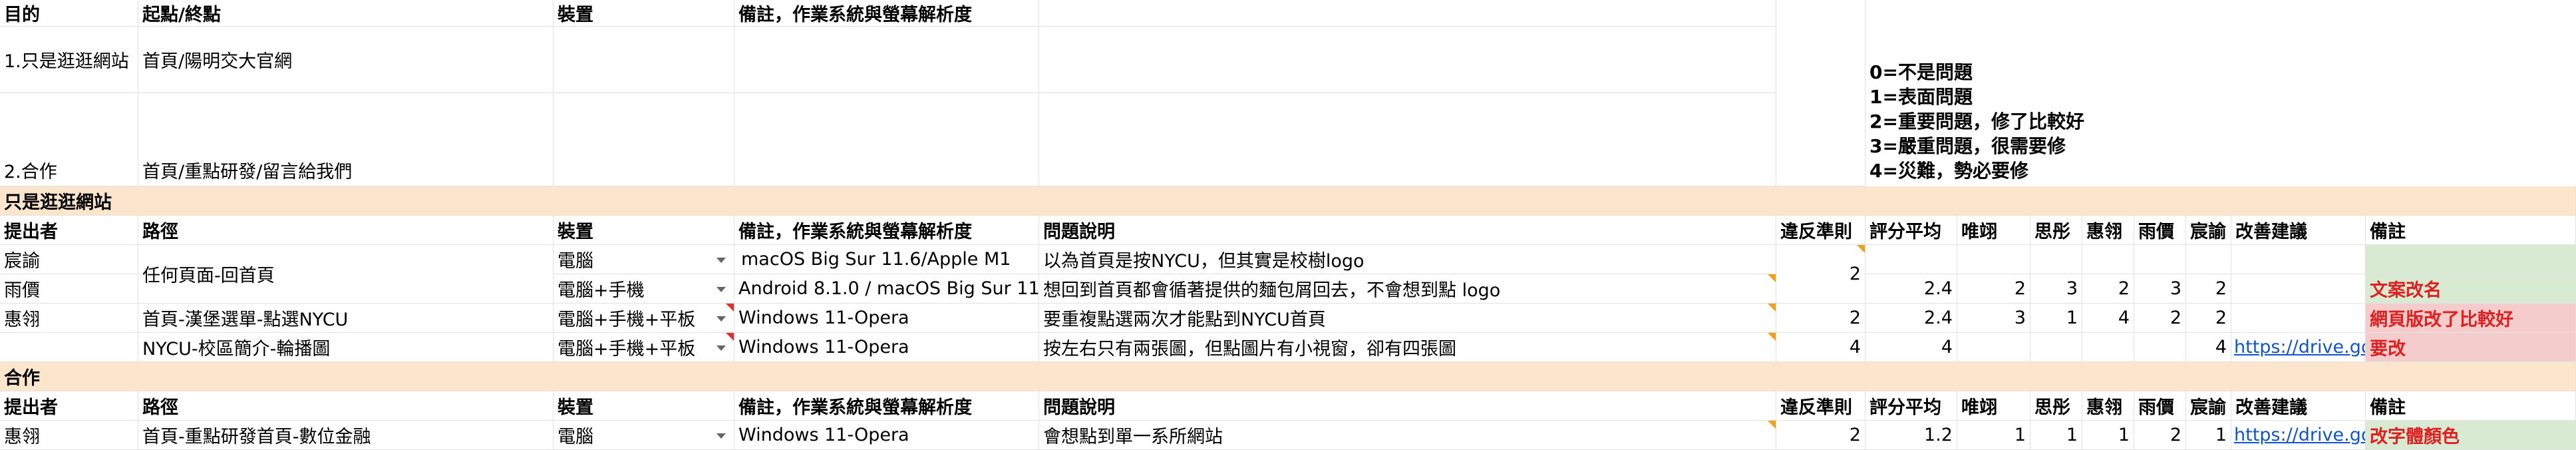  What do you see at coordinates (2471, 435) in the screenshot?
I see `cell-remark: 改字體顏色` at bounding box center [2471, 435].